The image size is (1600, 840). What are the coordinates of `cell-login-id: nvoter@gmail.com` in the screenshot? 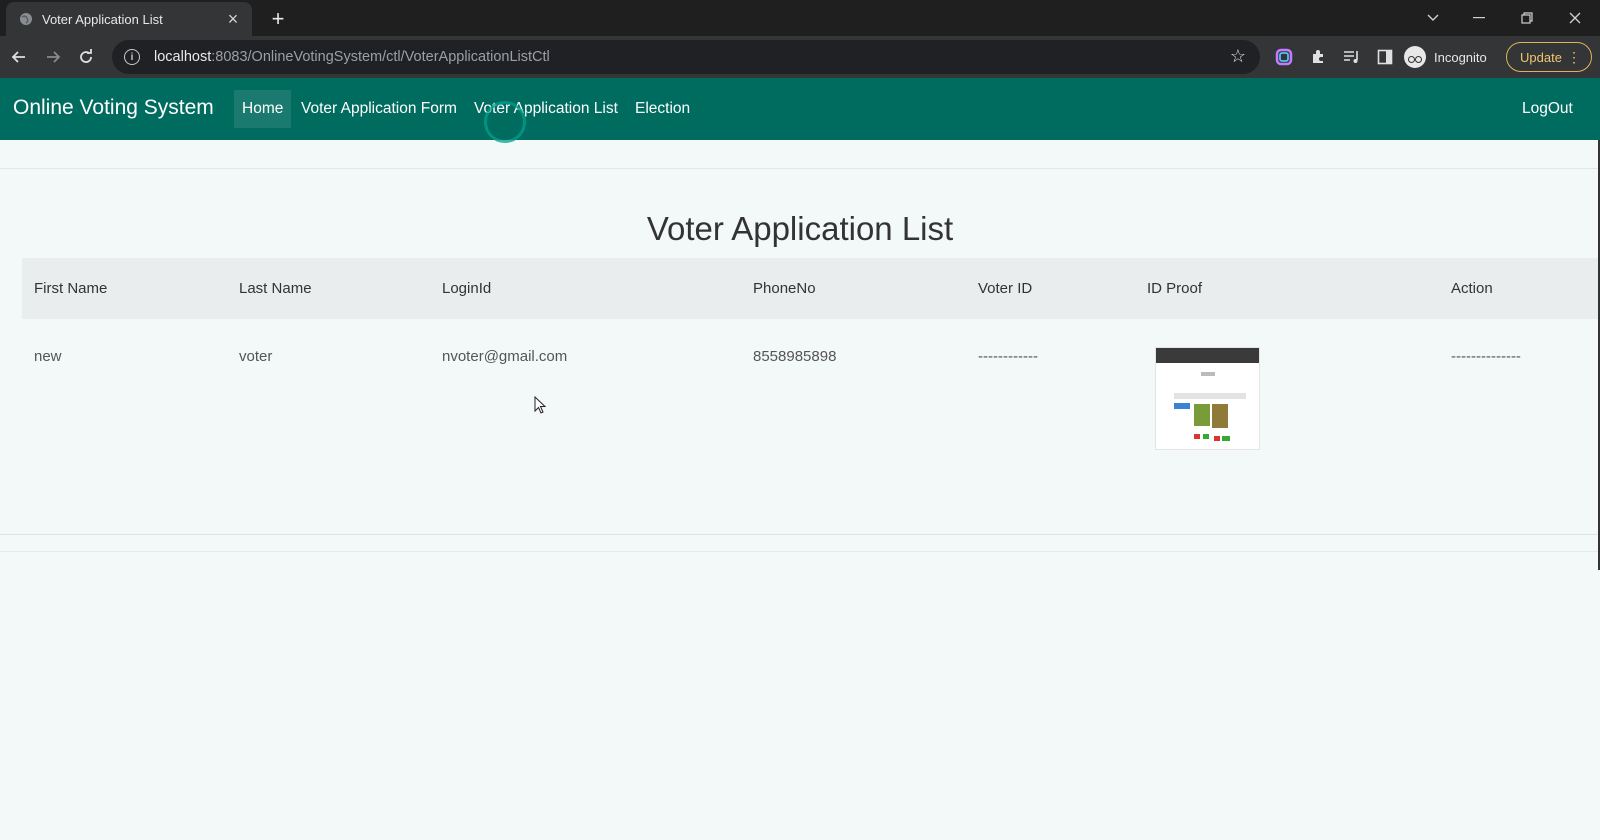 It's located at (505, 356).